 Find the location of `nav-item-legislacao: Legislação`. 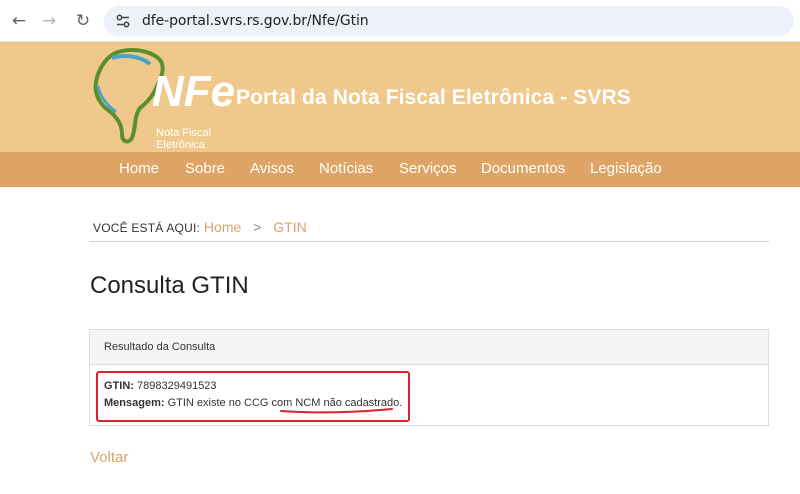

nav-item-legislacao: Legislação is located at coordinates (626, 168).